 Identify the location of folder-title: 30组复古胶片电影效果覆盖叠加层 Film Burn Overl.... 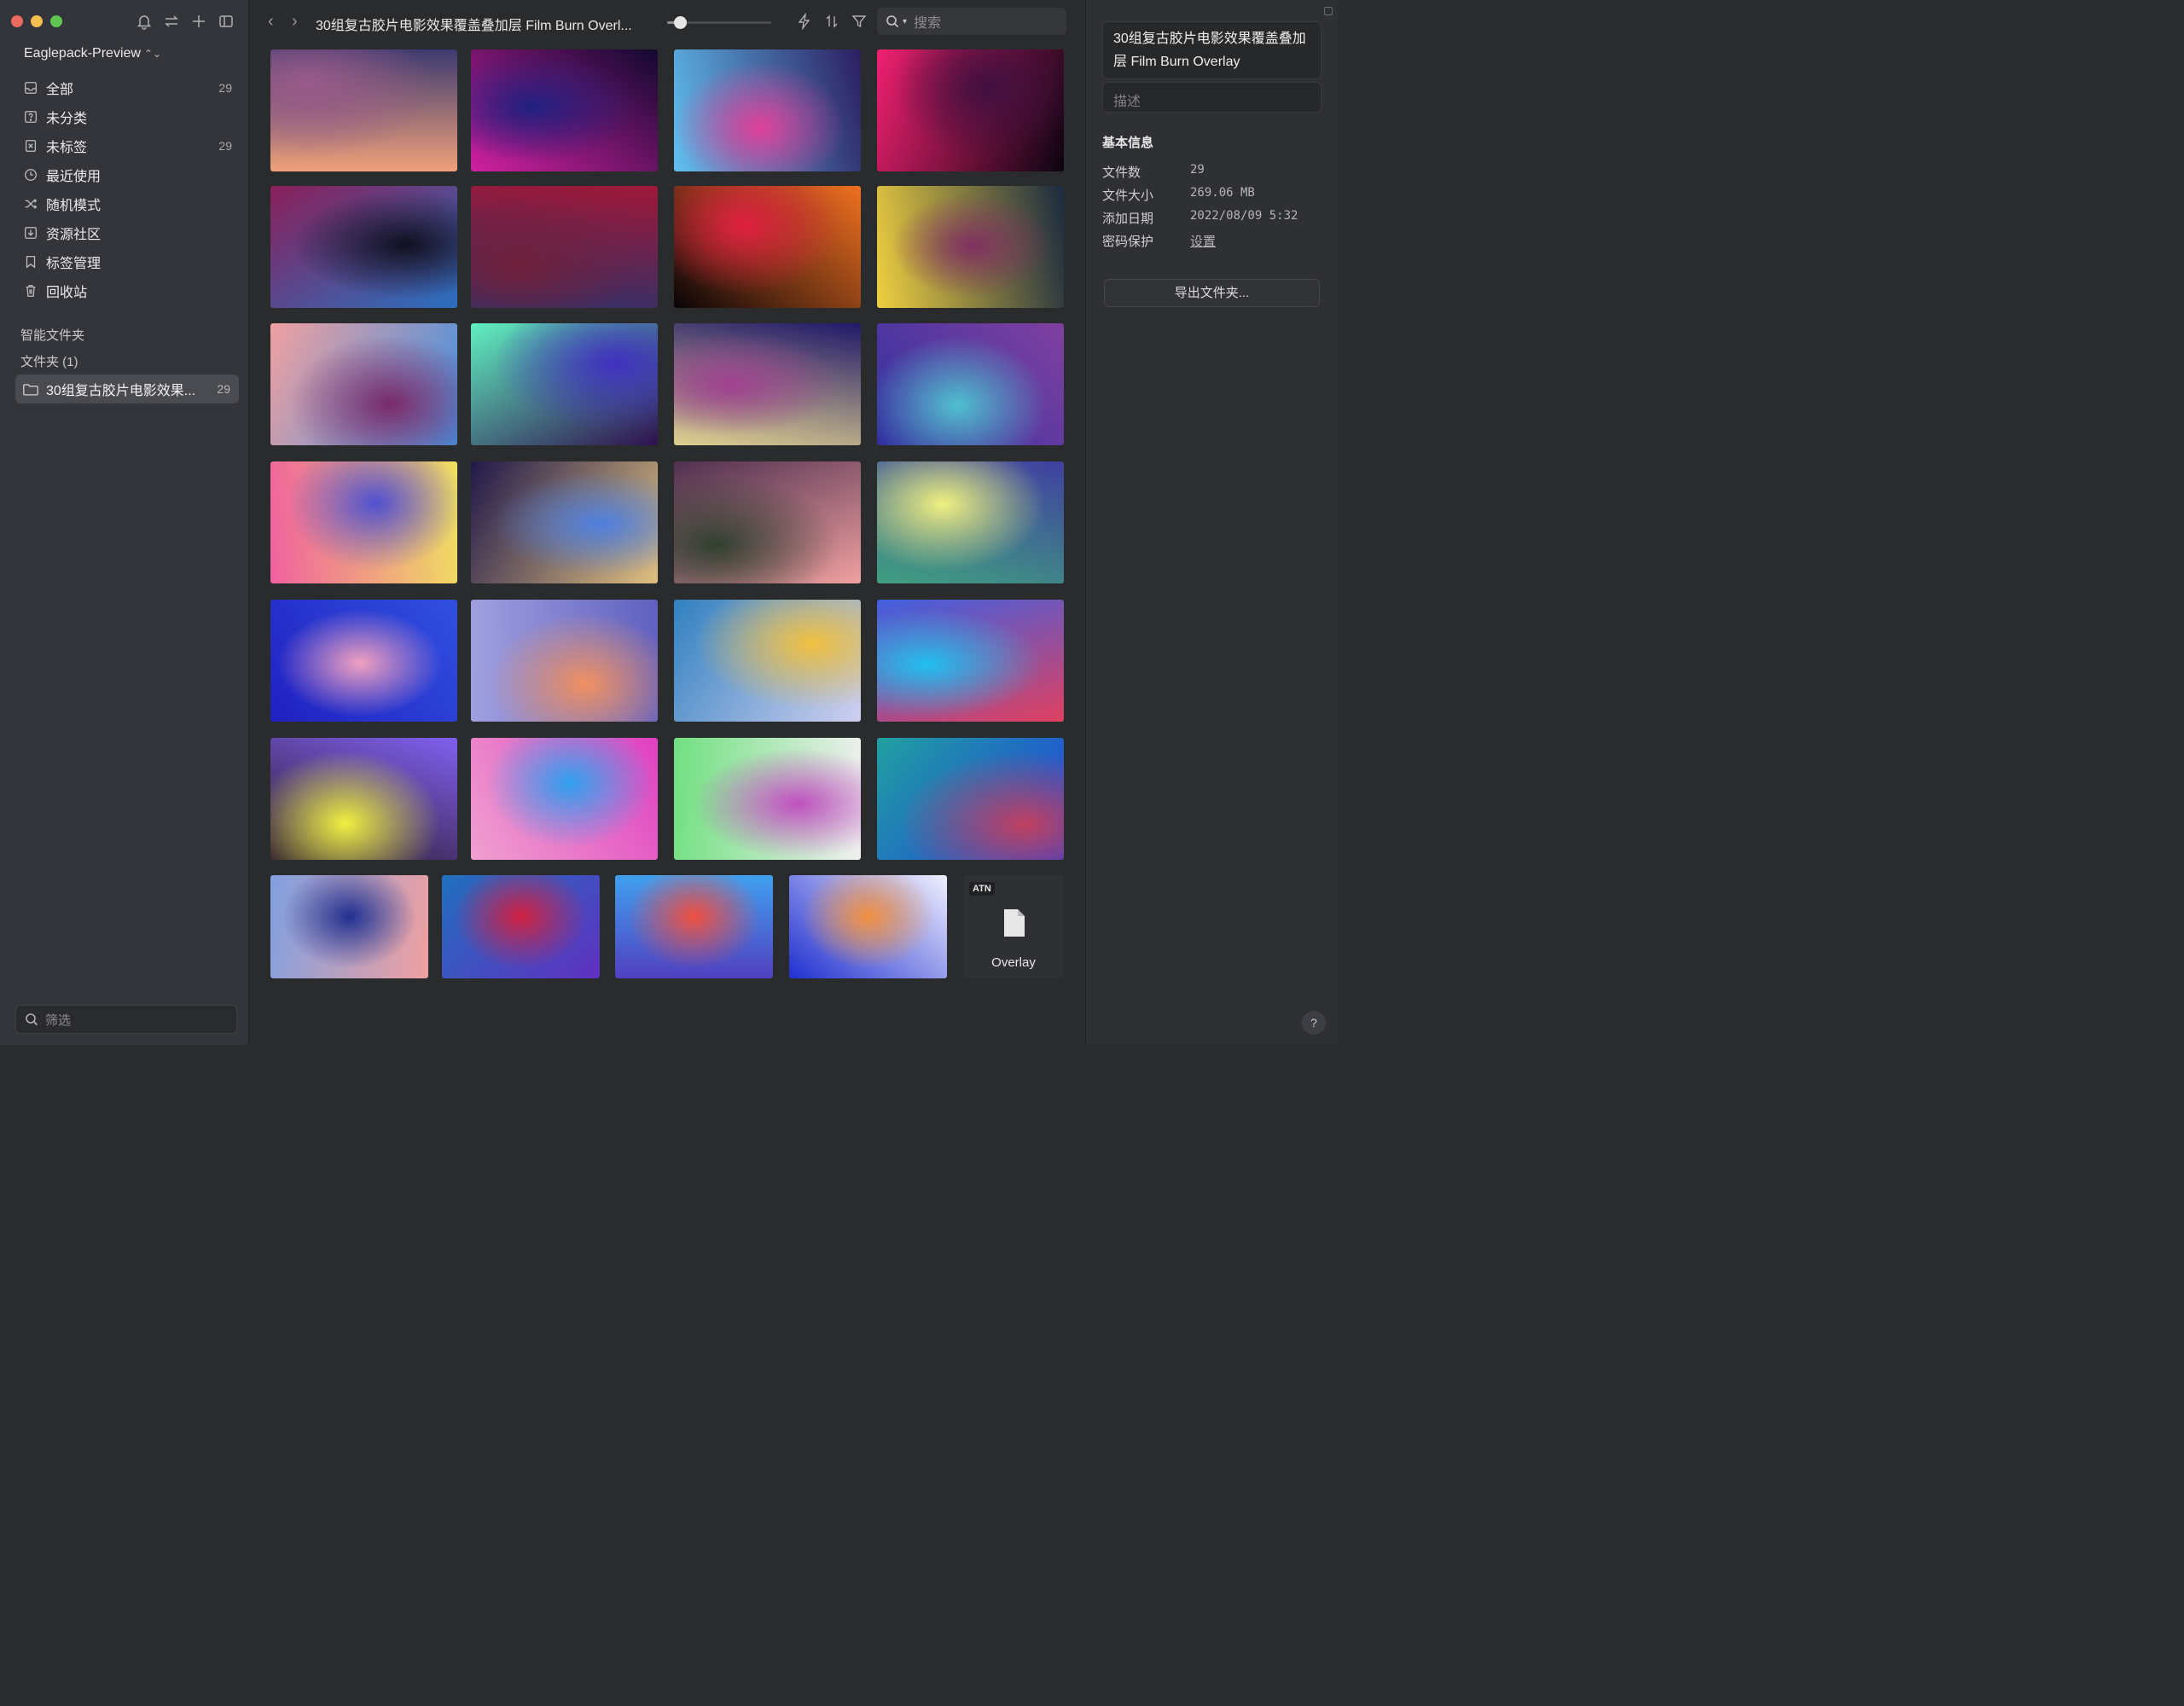
(474, 26).